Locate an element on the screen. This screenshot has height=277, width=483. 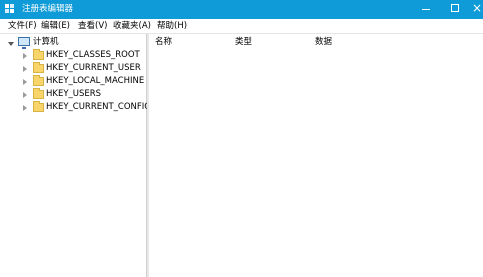
tree-item-label: HKEY_CURRENT_CONFIG is located at coordinates (98, 107).